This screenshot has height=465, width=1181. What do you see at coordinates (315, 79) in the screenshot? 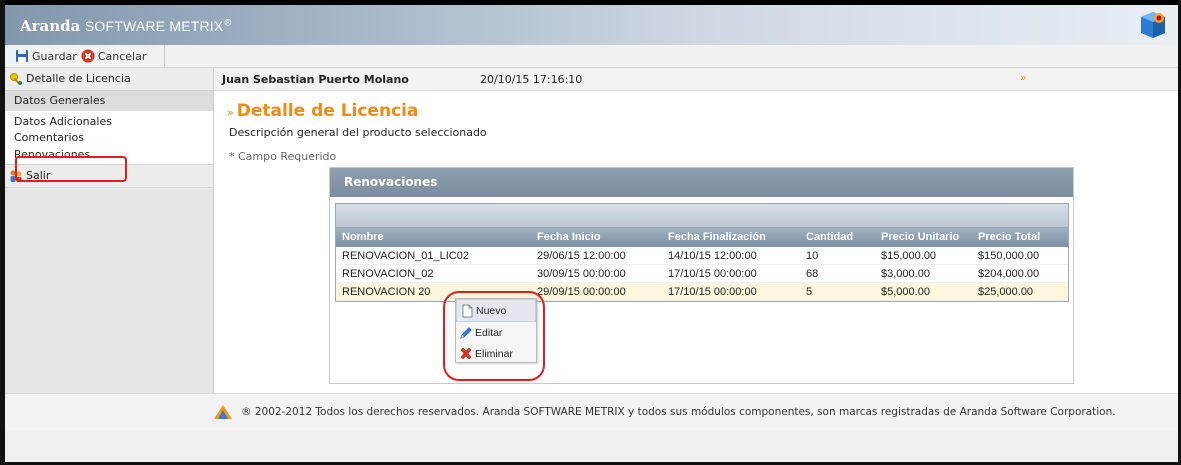
I see `user-name: Juan Sebastian Puerto Molano` at bounding box center [315, 79].